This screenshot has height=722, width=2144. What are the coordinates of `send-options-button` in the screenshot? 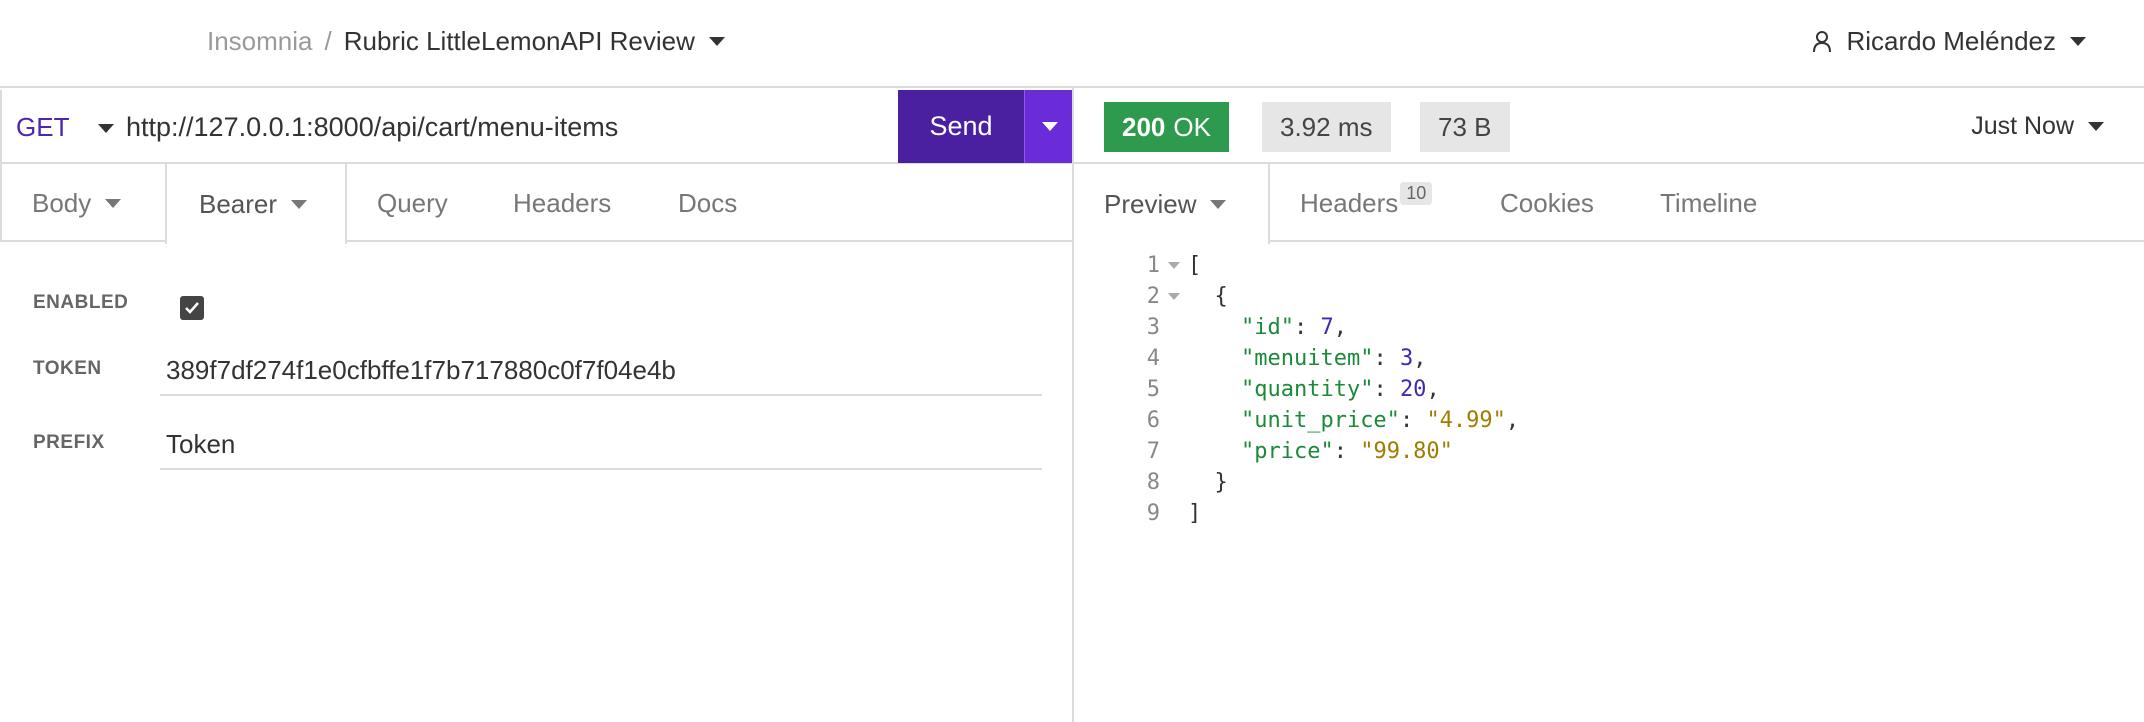 It's located at (1049, 126).